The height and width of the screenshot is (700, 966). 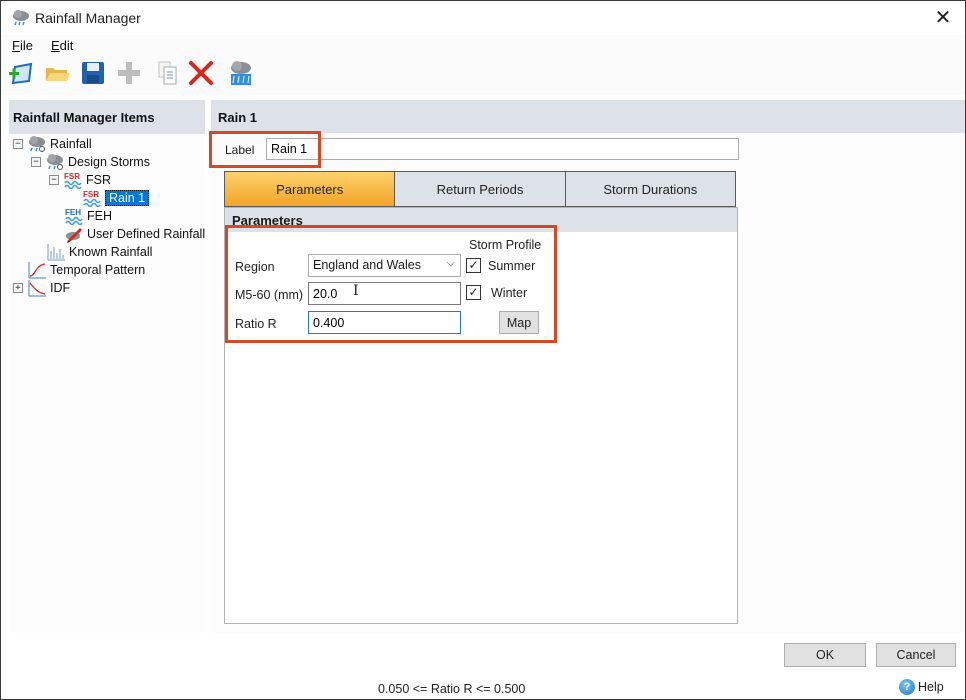 What do you see at coordinates (107, 117) in the screenshot?
I see `tree-header: Rainfall Manager Items` at bounding box center [107, 117].